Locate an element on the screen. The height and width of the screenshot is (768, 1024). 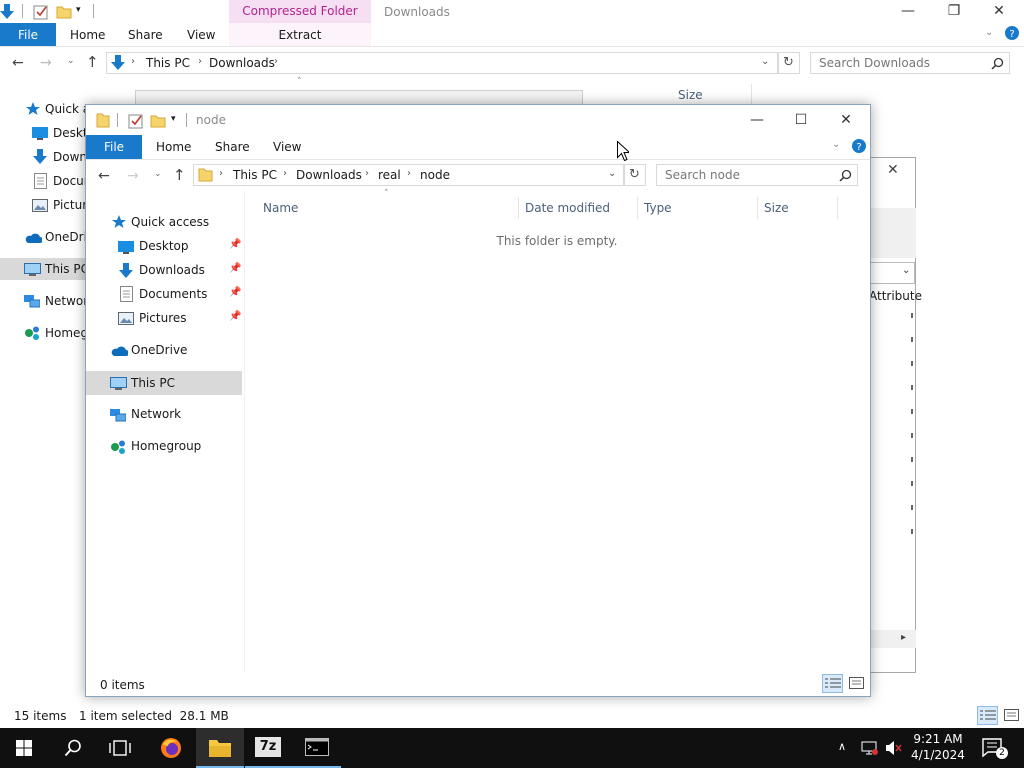
firefox-button is located at coordinates (171, 748).